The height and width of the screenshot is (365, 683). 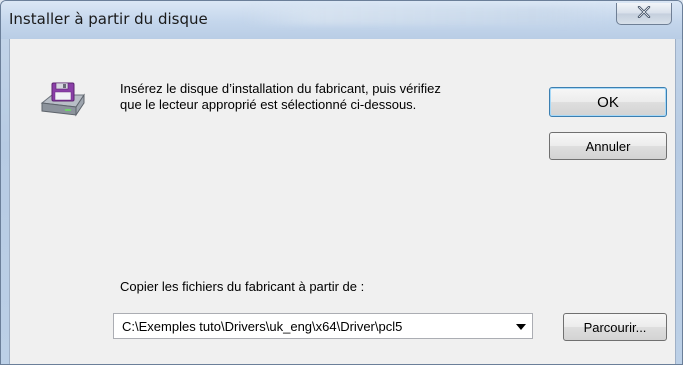 What do you see at coordinates (431, 16) in the screenshot?
I see `title-bar-background` at bounding box center [431, 16].